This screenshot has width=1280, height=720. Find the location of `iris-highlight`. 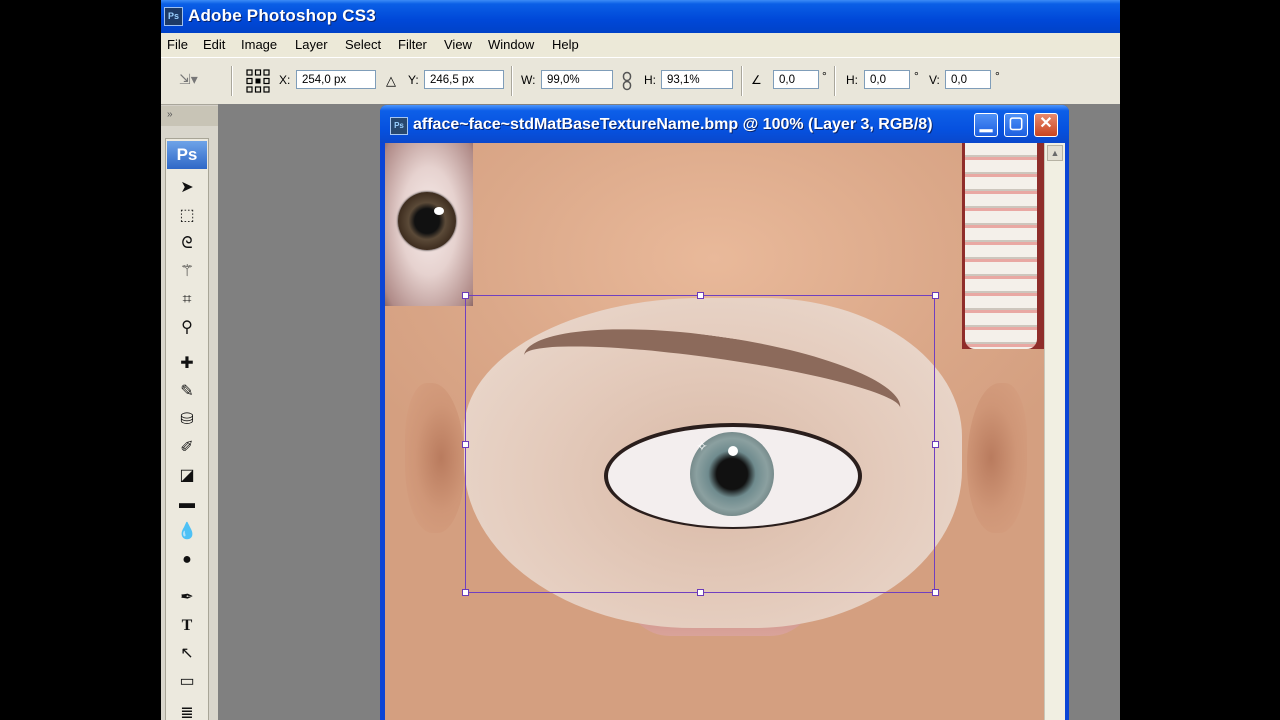

iris-highlight is located at coordinates (439, 211).